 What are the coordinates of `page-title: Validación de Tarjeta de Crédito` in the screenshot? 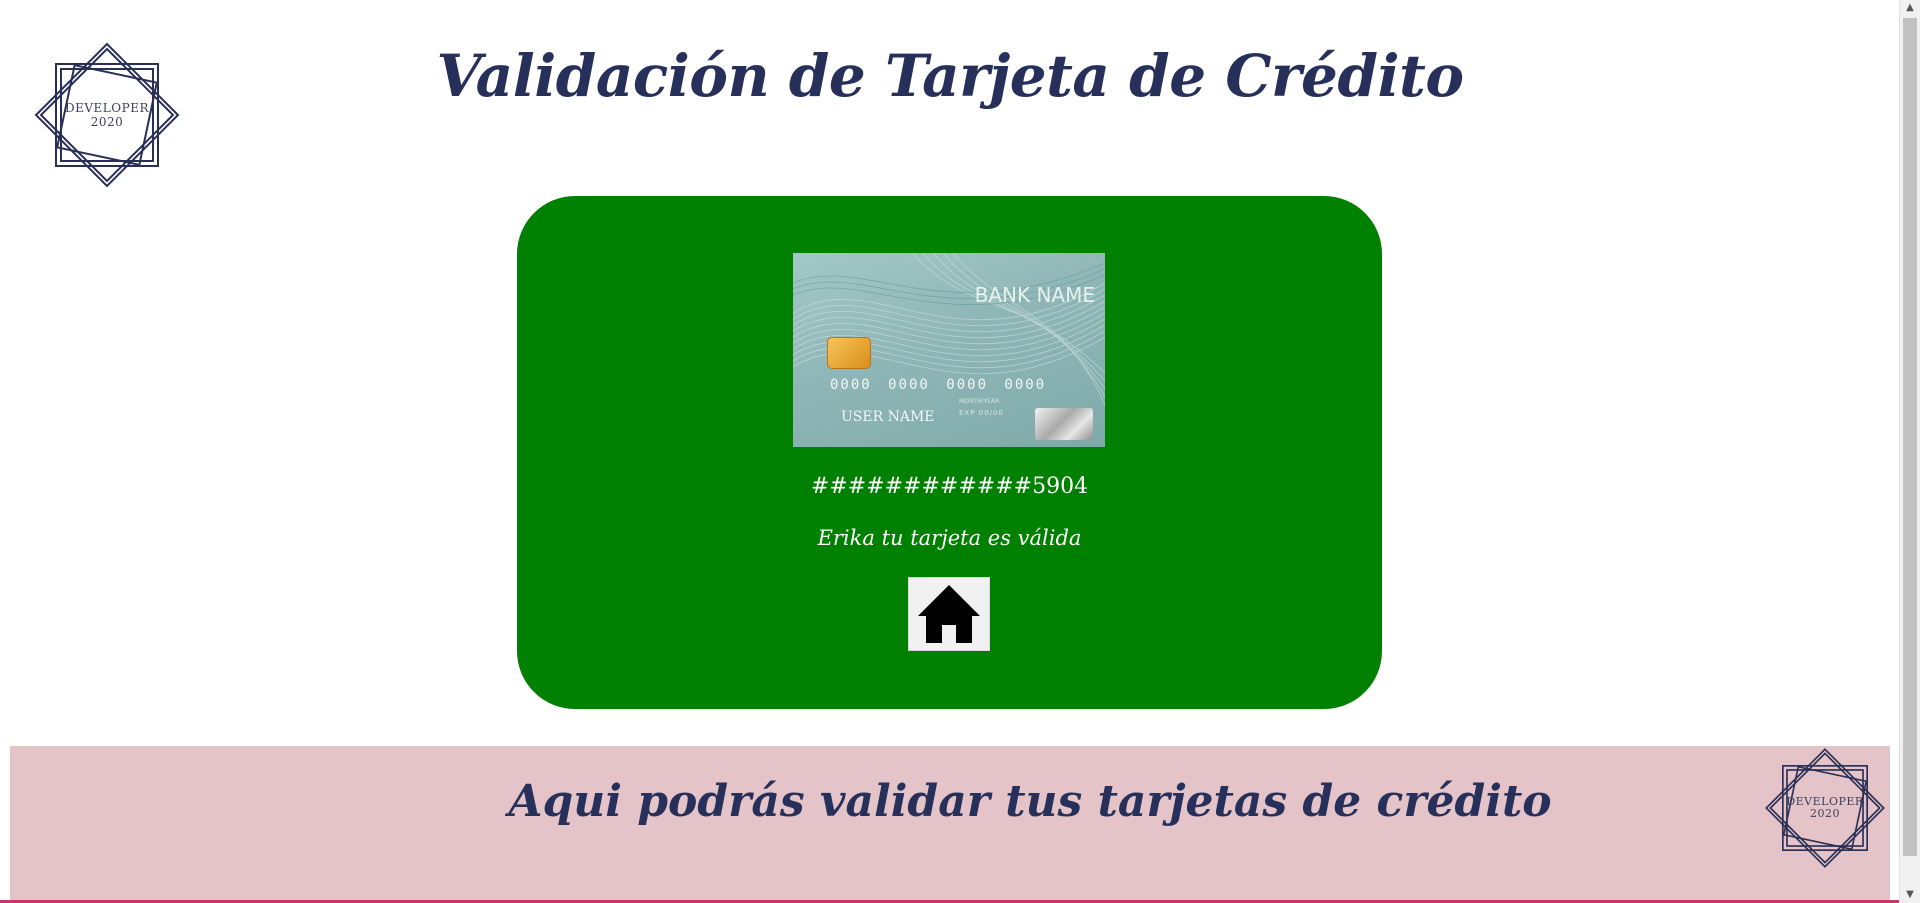 It's located at (950, 76).